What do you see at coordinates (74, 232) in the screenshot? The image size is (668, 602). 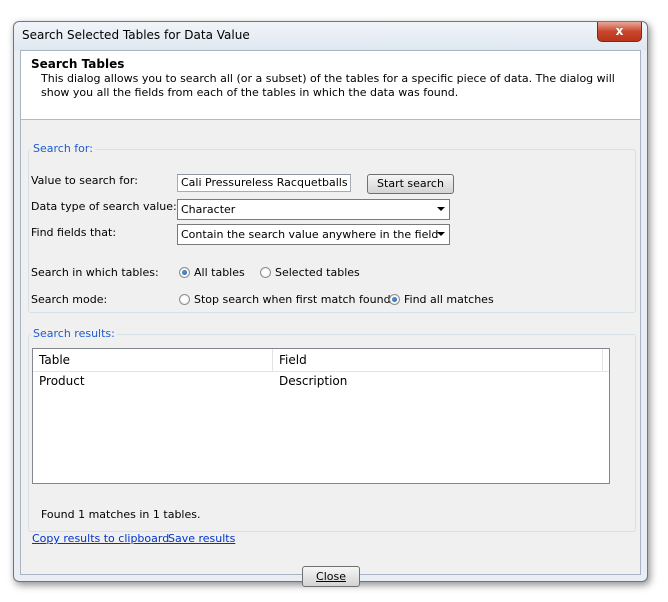 I see `find-fields-label: Find fields that:` at bounding box center [74, 232].